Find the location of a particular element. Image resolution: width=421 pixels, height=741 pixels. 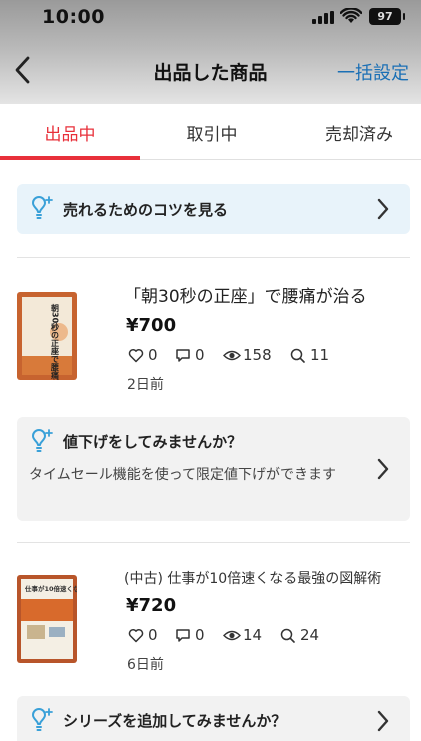

product-name: (中古) 仕事が10倍速くなる最強の図解術 is located at coordinates (253, 579).